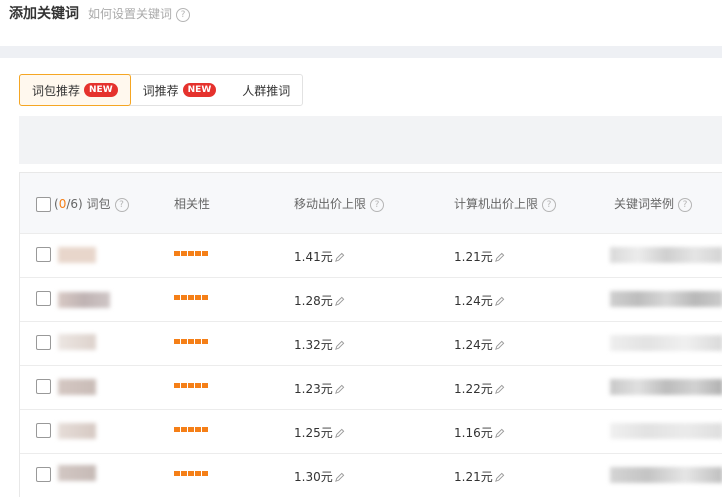 This screenshot has height=497, width=722. What do you see at coordinates (319, 432) in the screenshot?
I see `mobile-bid-value: 1.25元` at bounding box center [319, 432].